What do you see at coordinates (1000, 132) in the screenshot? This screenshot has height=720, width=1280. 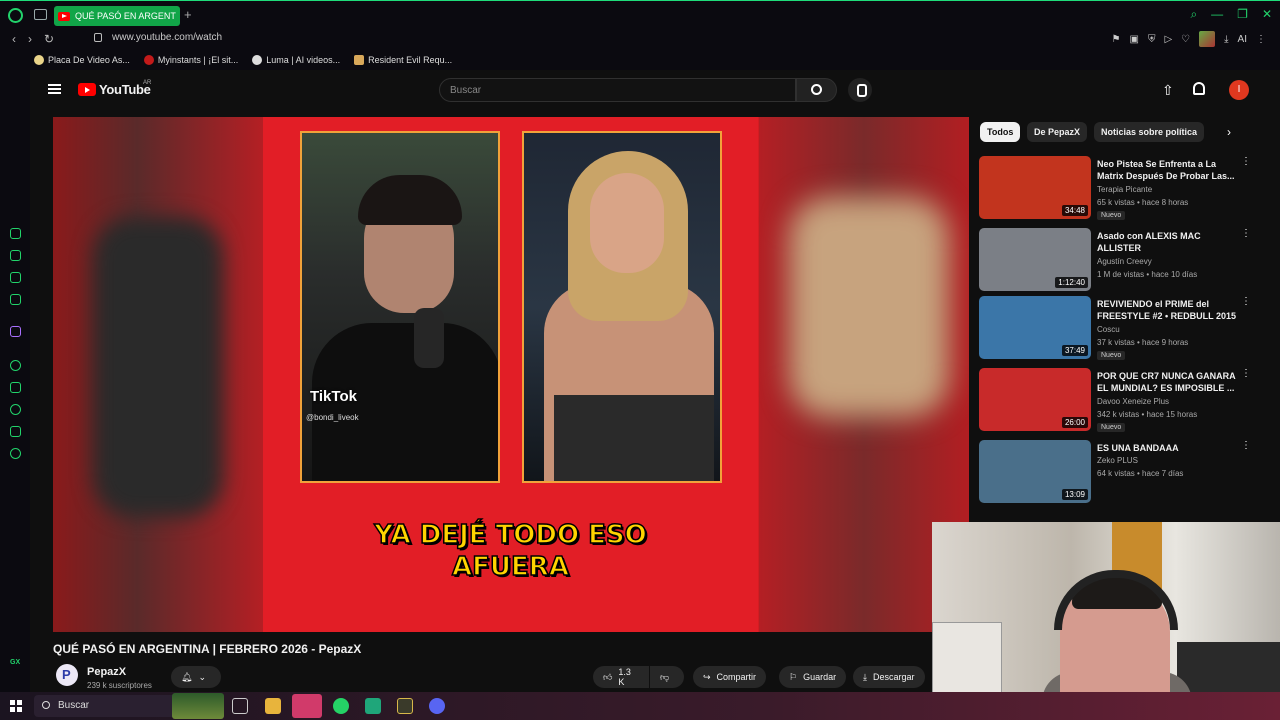 I see `chip-all: Todos` at bounding box center [1000, 132].